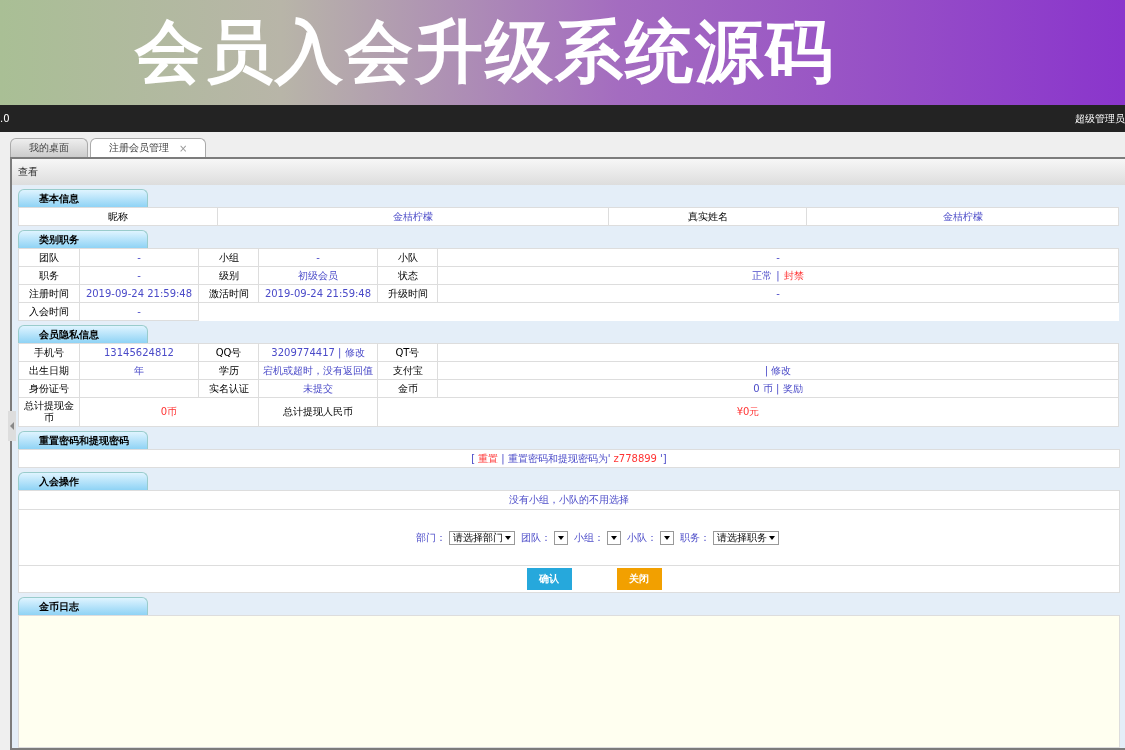 Image resolution: width=1125 pixels, height=750 pixels. Describe the element at coordinates (589, 537) in the screenshot. I see `field-label: 小组：` at that location.